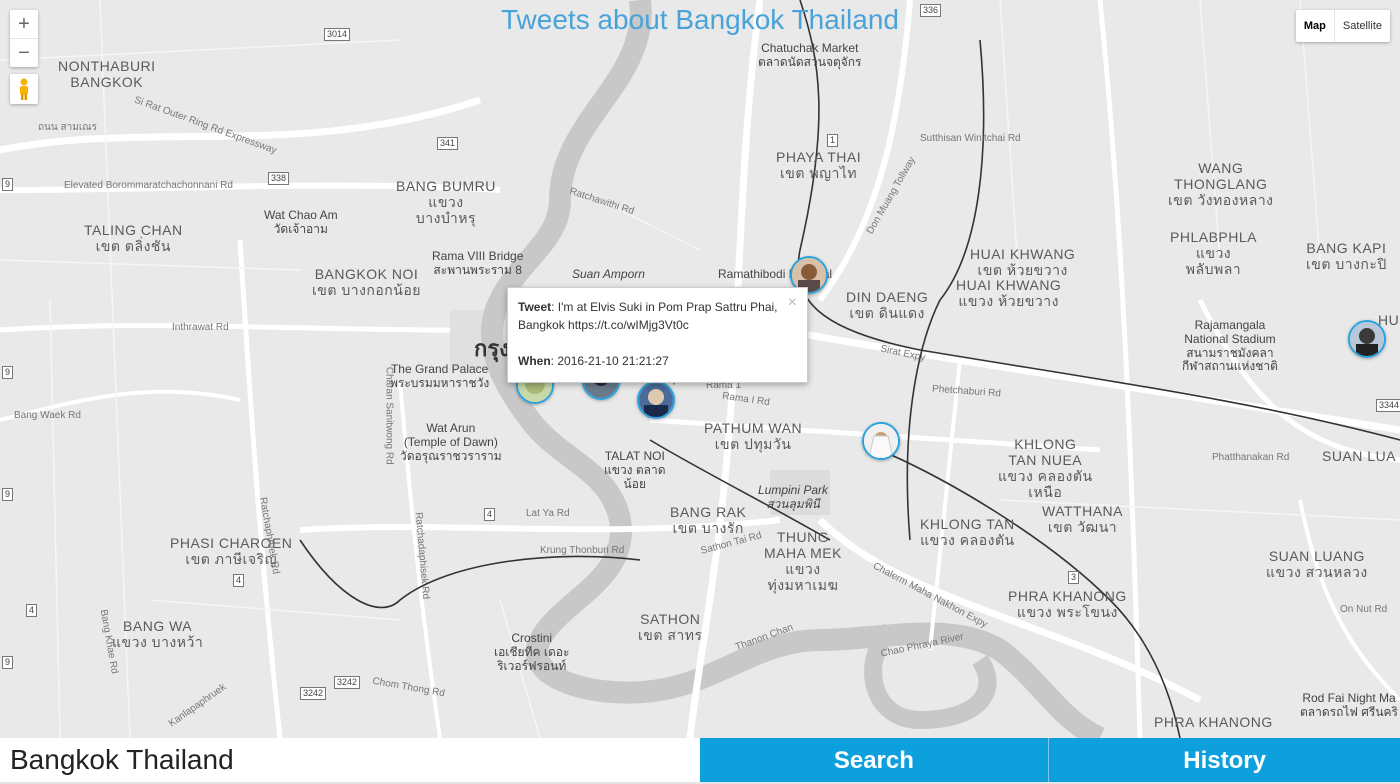 The image size is (1400, 784). What do you see at coordinates (700, 19) in the screenshot?
I see `page-title: Tweets about Bangkok Thailand` at bounding box center [700, 19].